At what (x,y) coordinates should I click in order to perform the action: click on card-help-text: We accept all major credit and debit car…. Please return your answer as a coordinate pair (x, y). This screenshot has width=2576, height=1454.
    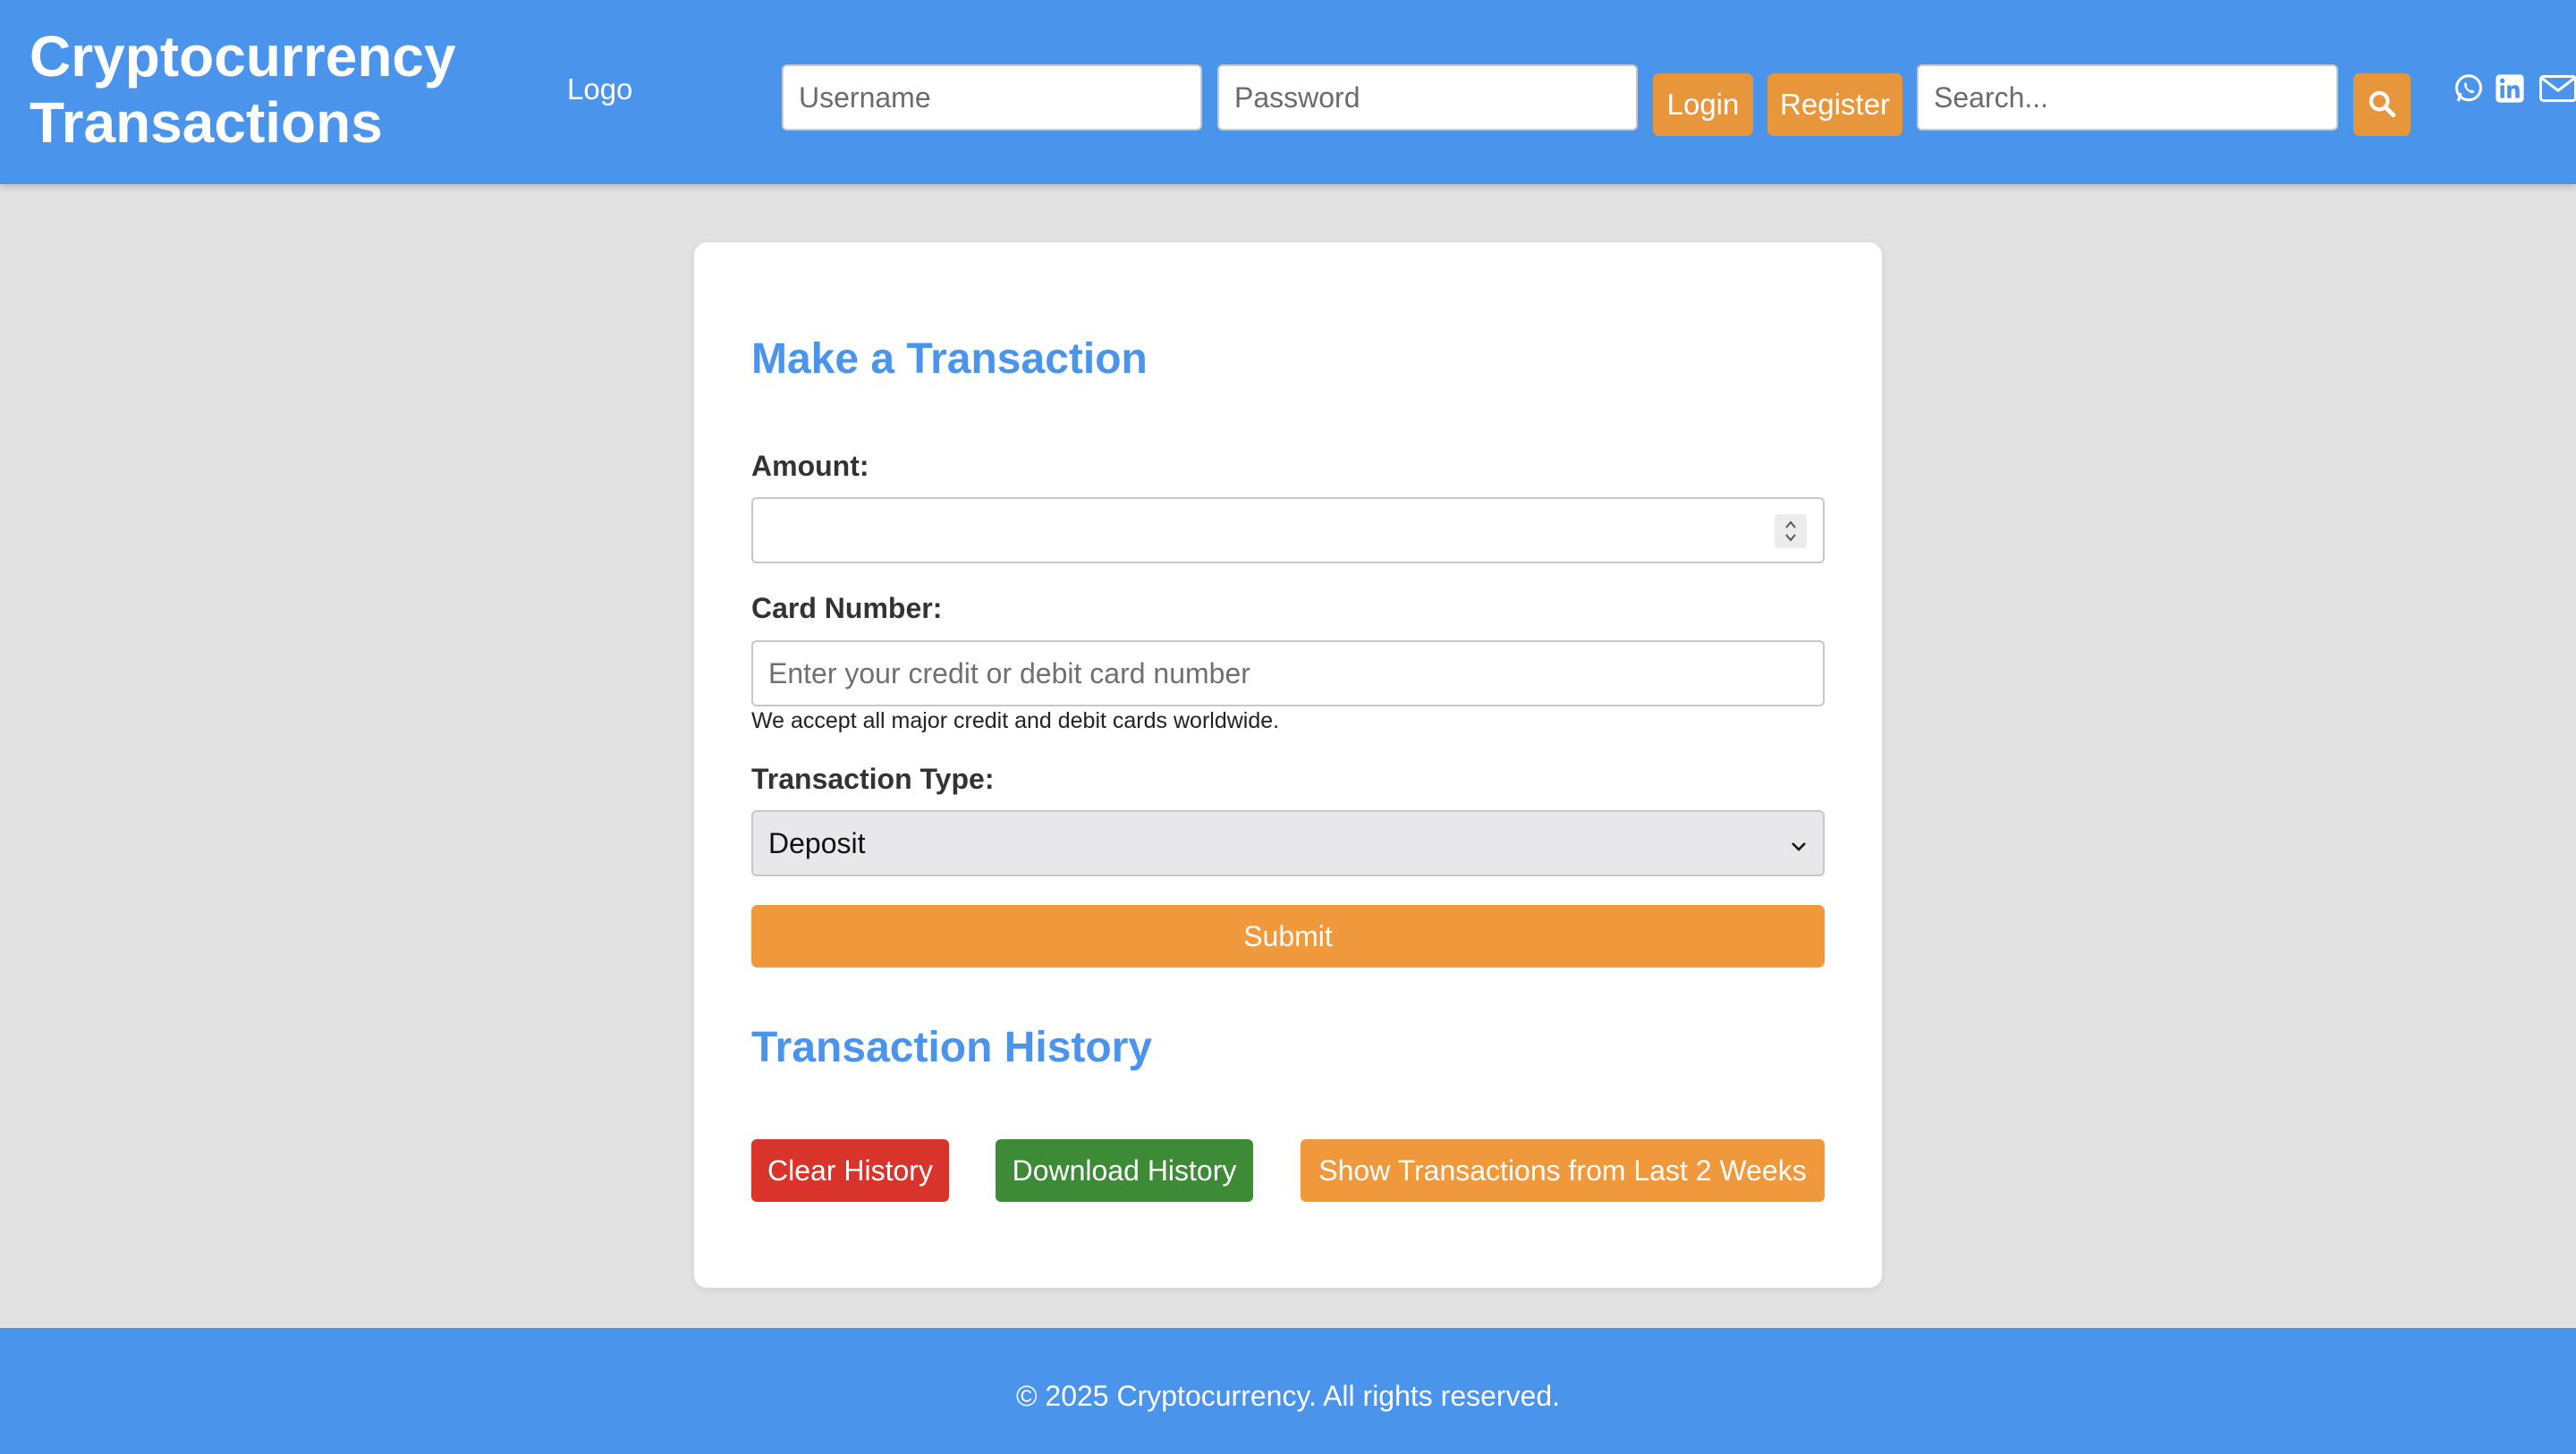
    Looking at the image, I should click on (1015, 720).